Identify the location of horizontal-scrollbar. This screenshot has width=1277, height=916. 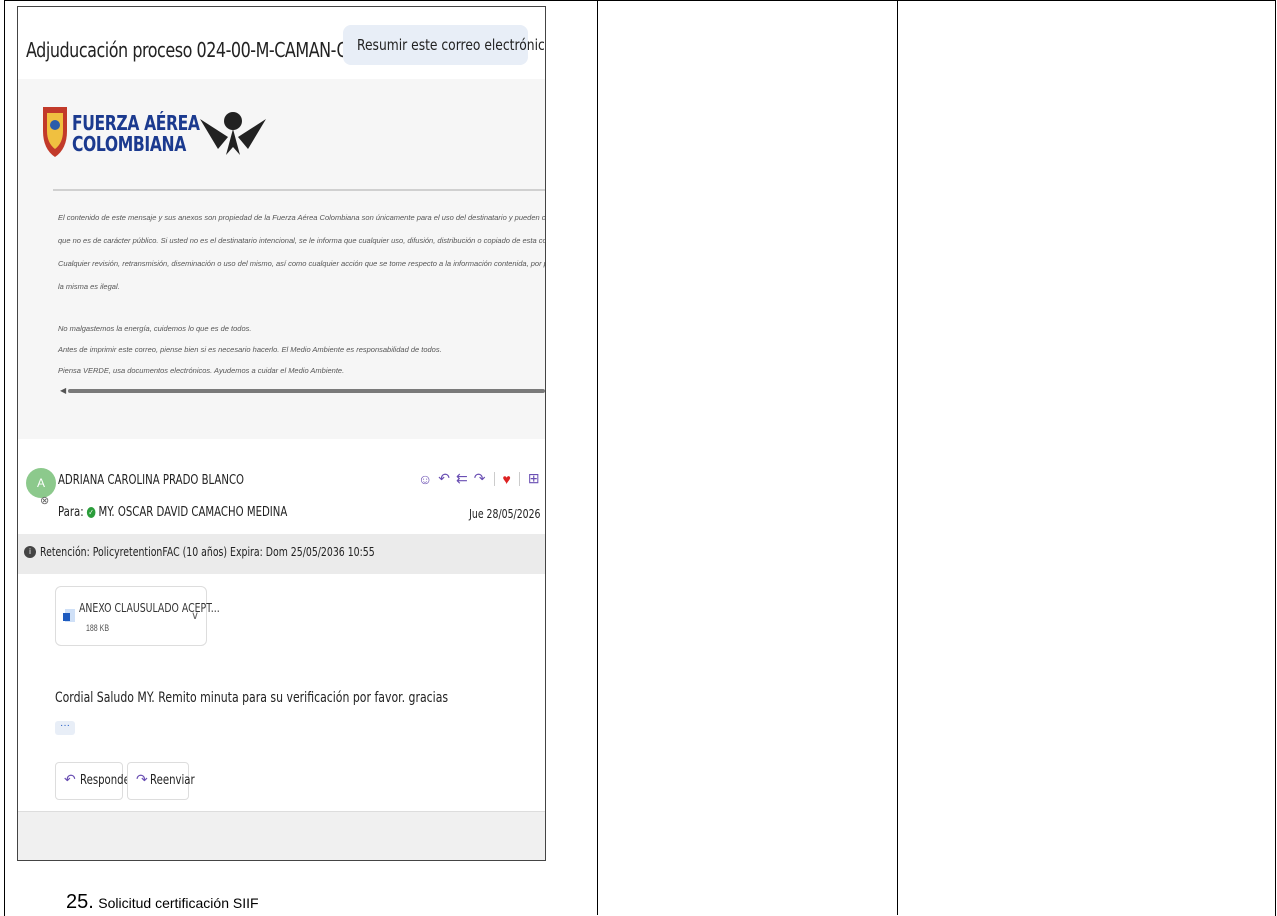
(306, 391).